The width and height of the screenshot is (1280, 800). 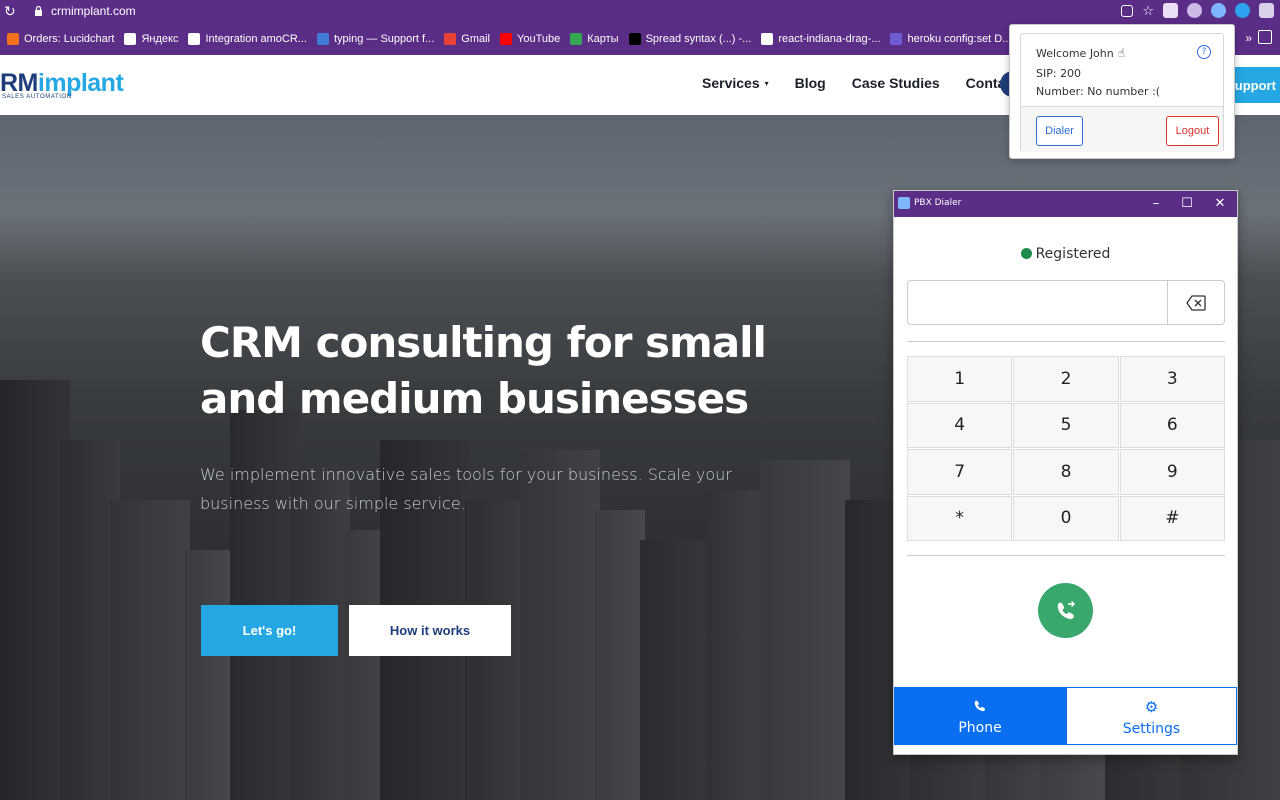 I want to click on phone-icon, so click(x=980, y=708).